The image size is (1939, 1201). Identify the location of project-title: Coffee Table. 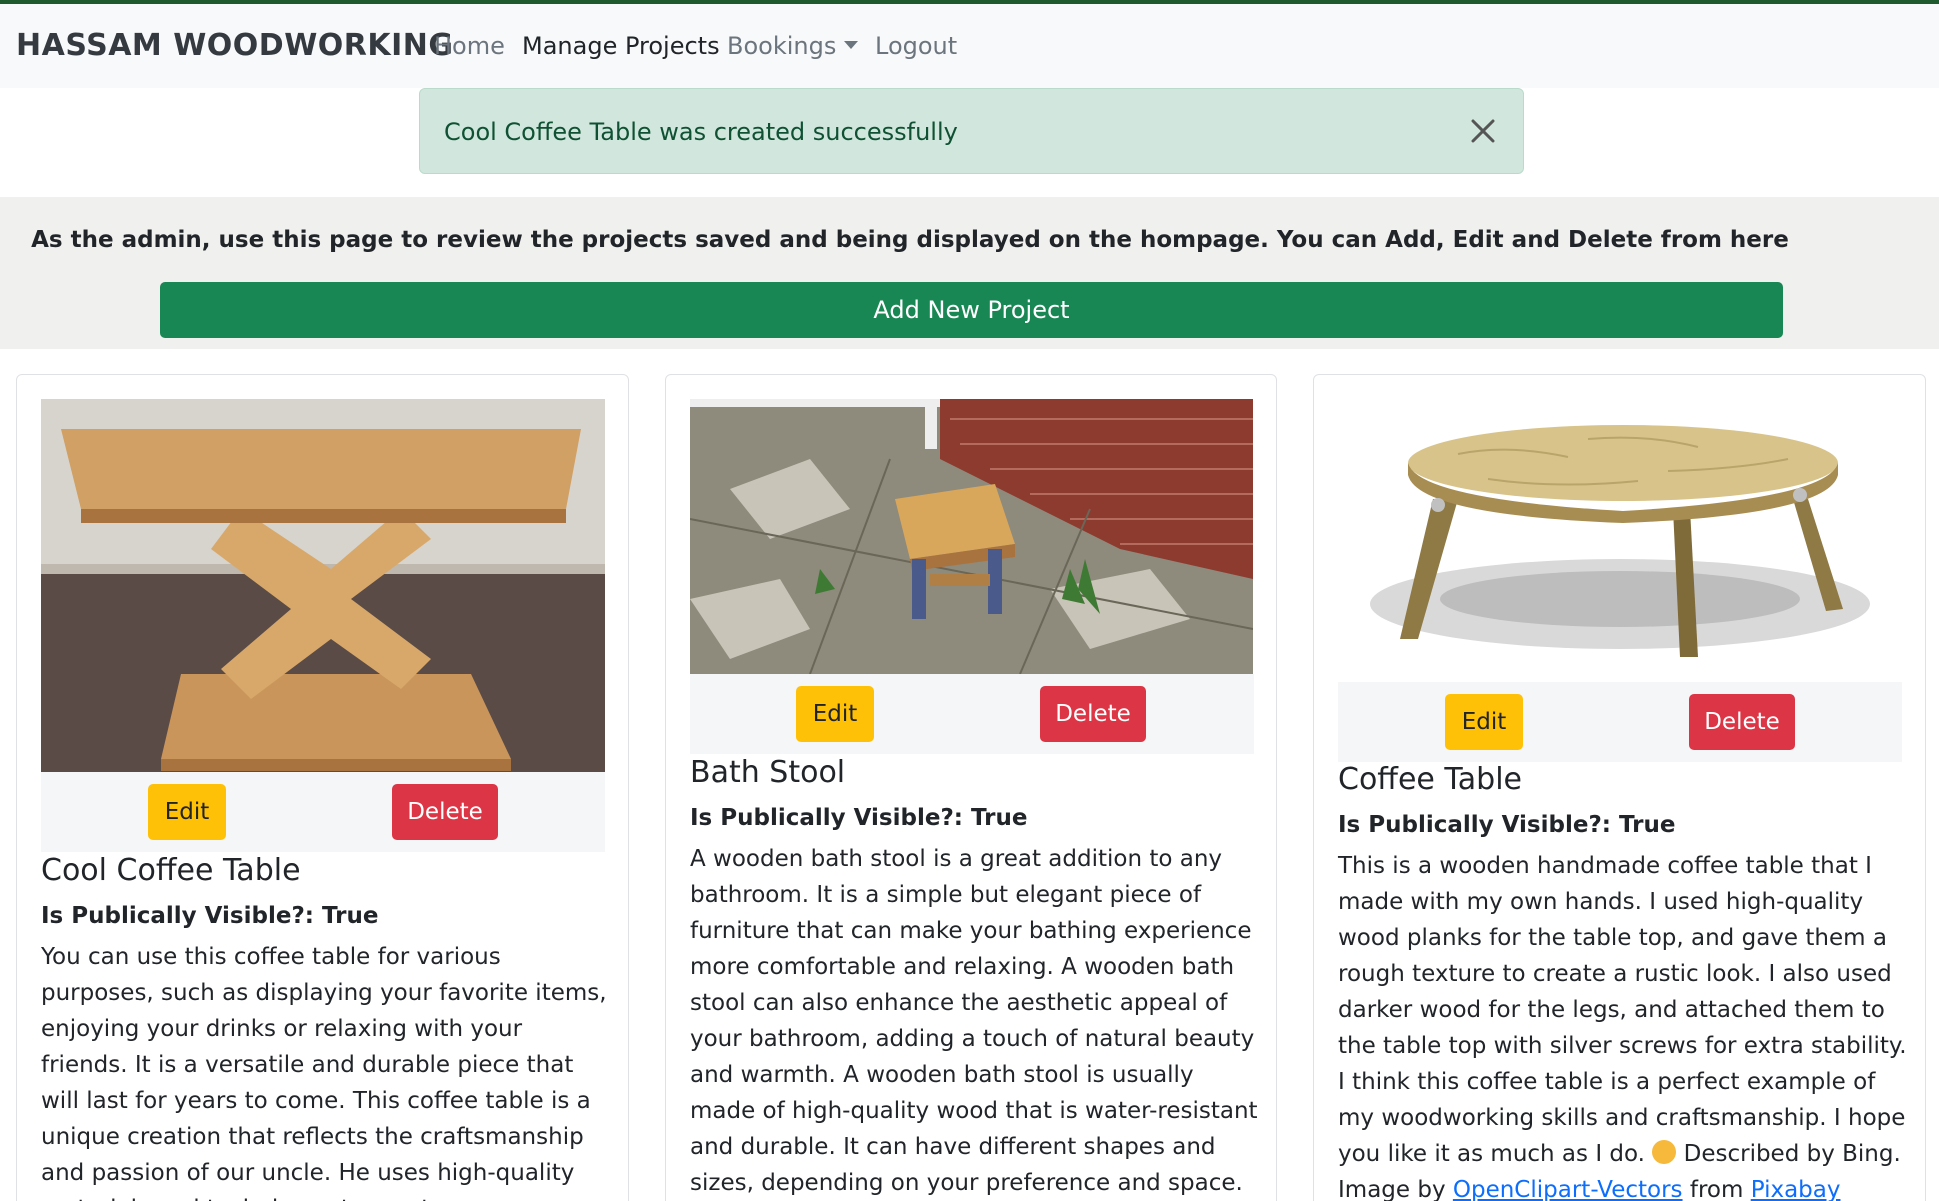
(1430, 779).